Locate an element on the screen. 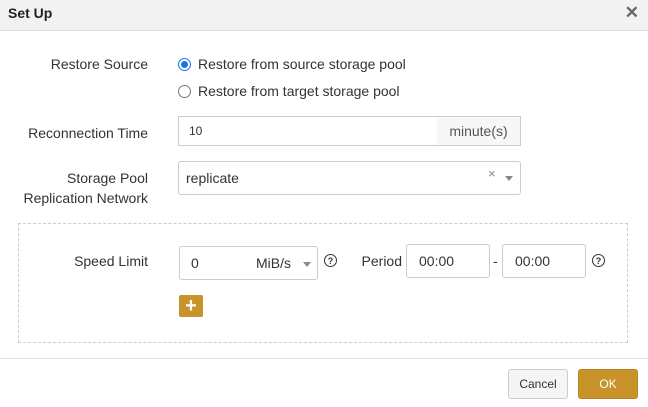  replication-network-select: replicate is located at coordinates (349, 178).